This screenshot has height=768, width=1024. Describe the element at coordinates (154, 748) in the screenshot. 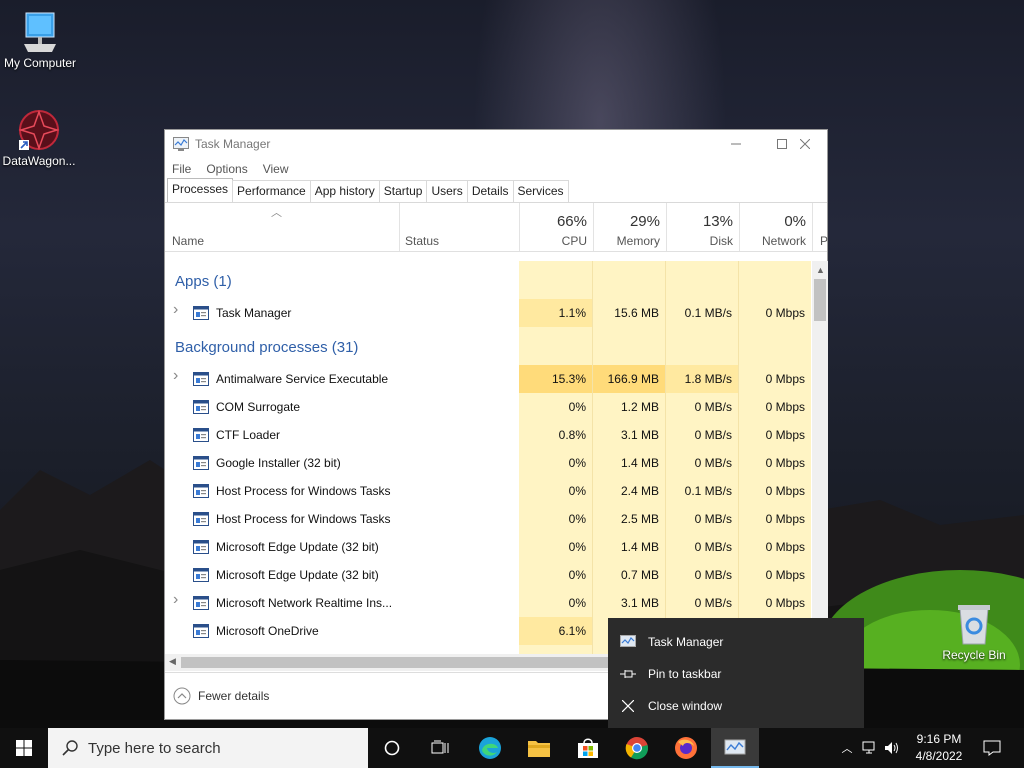

I see `search-placeholder: Type here to search` at that location.